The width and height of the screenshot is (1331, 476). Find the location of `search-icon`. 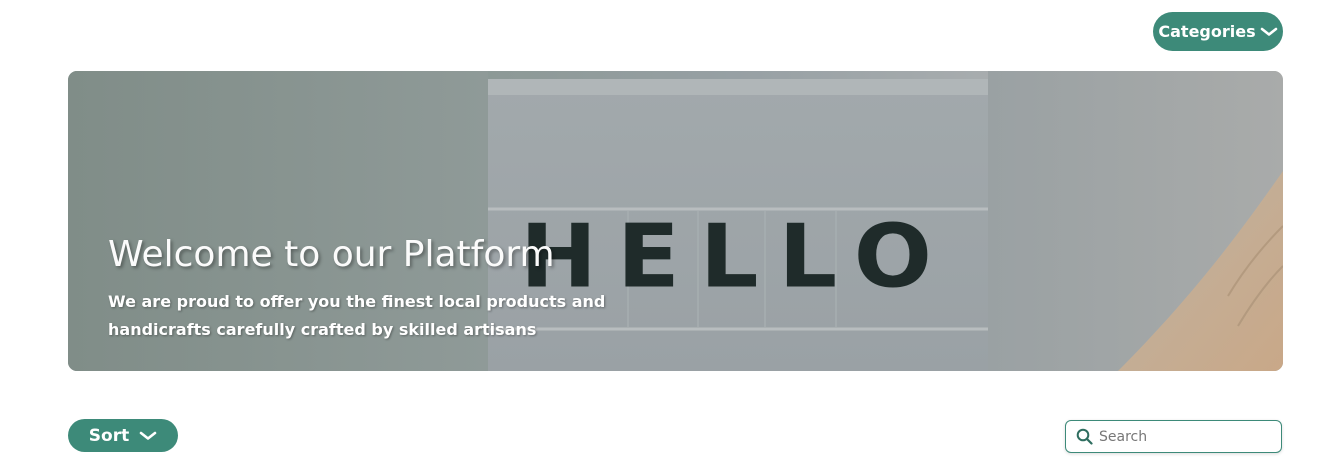

search-icon is located at coordinates (1084, 436).